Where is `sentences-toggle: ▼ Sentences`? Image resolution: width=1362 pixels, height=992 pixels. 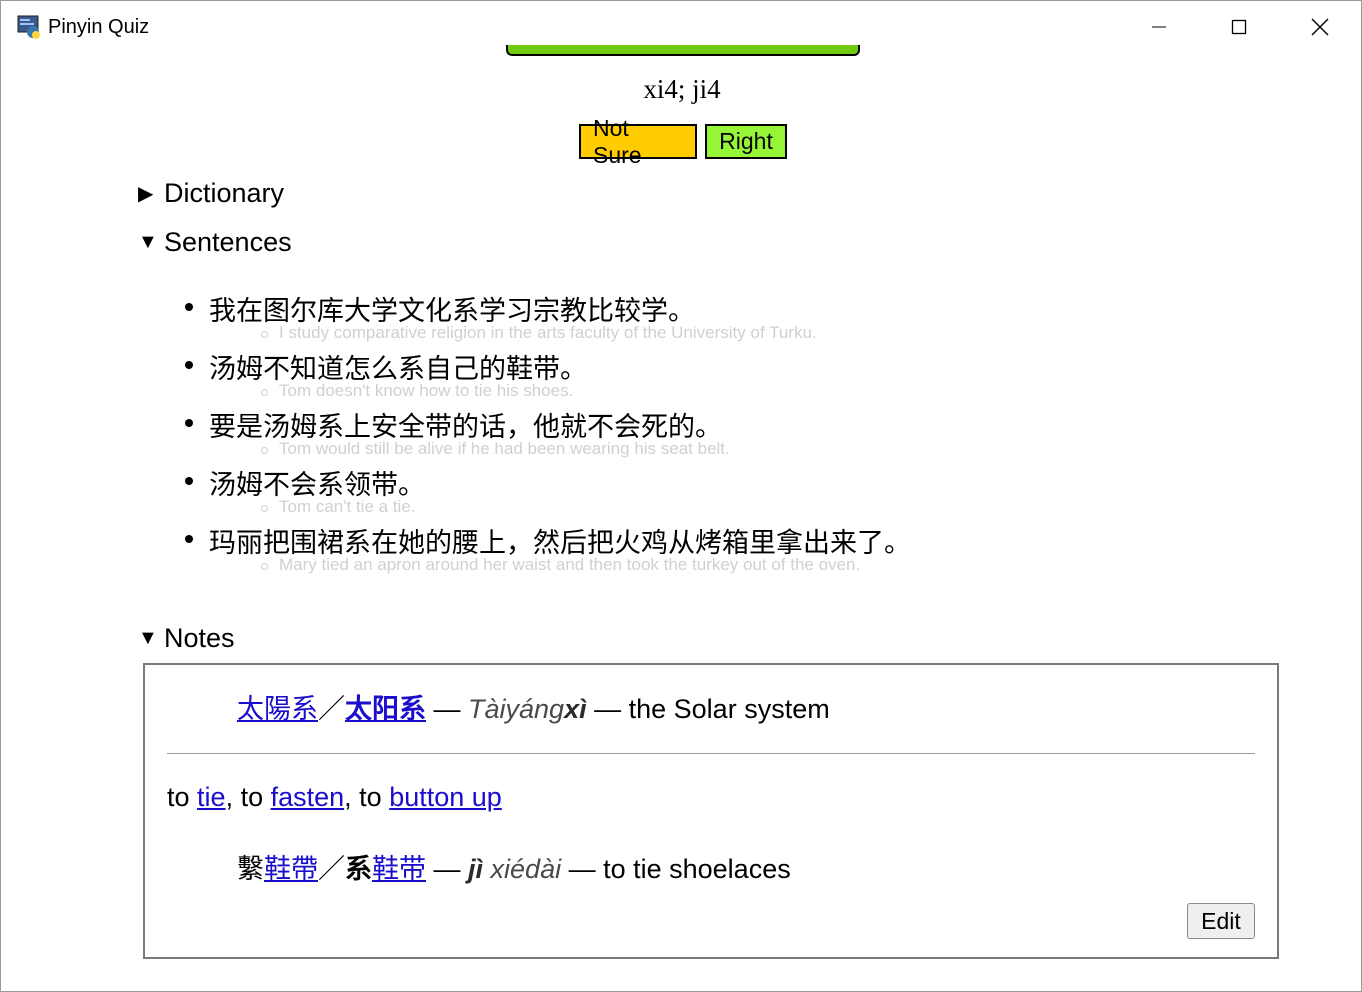
sentences-toggle: ▼ Sentences is located at coordinates (215, 242).